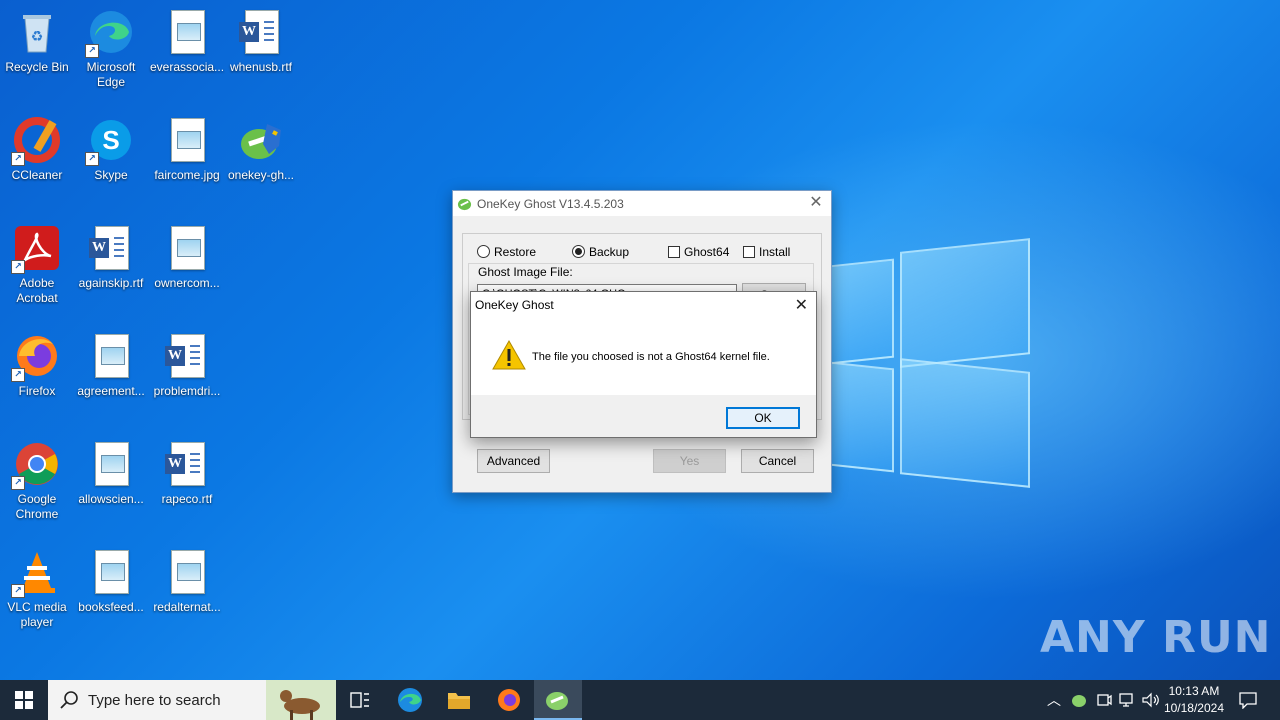 The height and width of the screenshot is (720, 1280). What do you see at coordinates (111, 257) in the screenshot?
I see `desktop-icon-word-file: W againskip.rtf` at bounding box center [111, 257].